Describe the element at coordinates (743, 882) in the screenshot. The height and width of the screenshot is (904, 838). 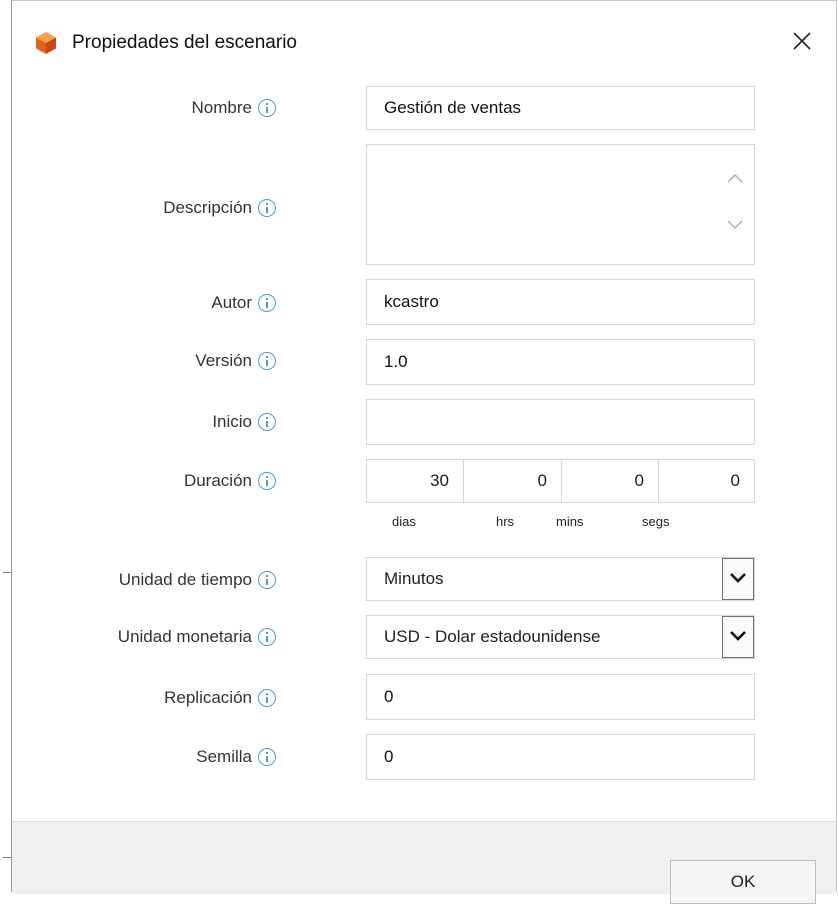
I see `ok-button: OK` at that location.